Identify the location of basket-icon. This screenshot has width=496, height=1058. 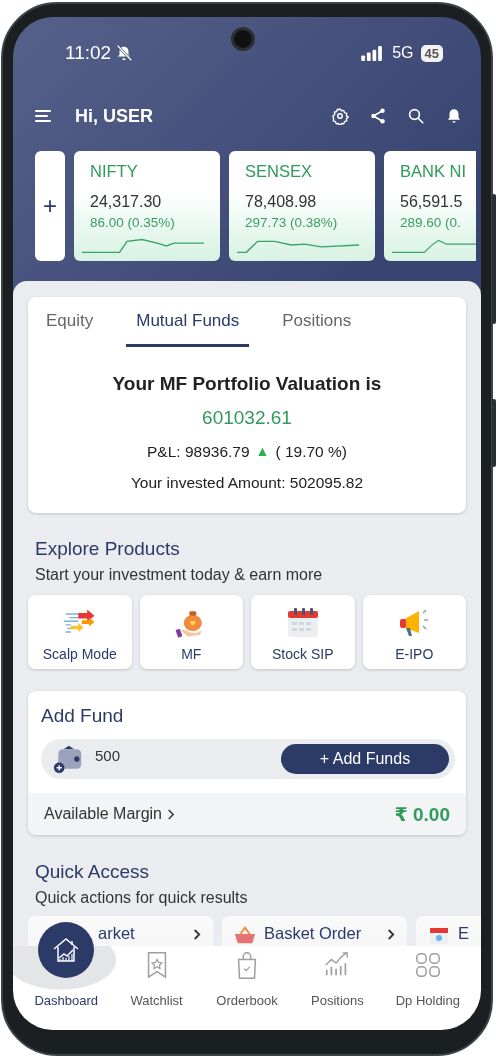
(245, 935).